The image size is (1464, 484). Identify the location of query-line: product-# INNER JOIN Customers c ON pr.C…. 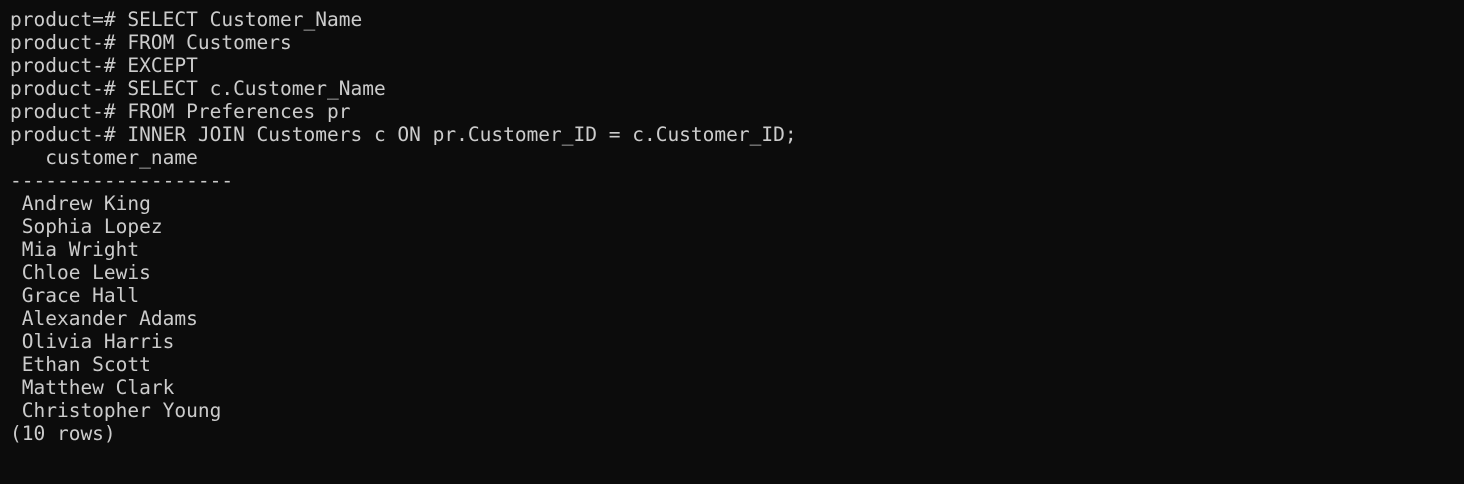
(737, 134).